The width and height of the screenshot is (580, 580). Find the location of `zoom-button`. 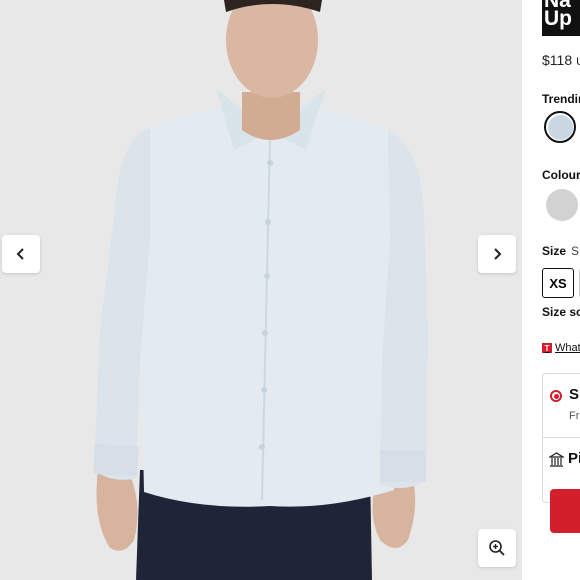

zoom-button is located at coordinates (497, 548).